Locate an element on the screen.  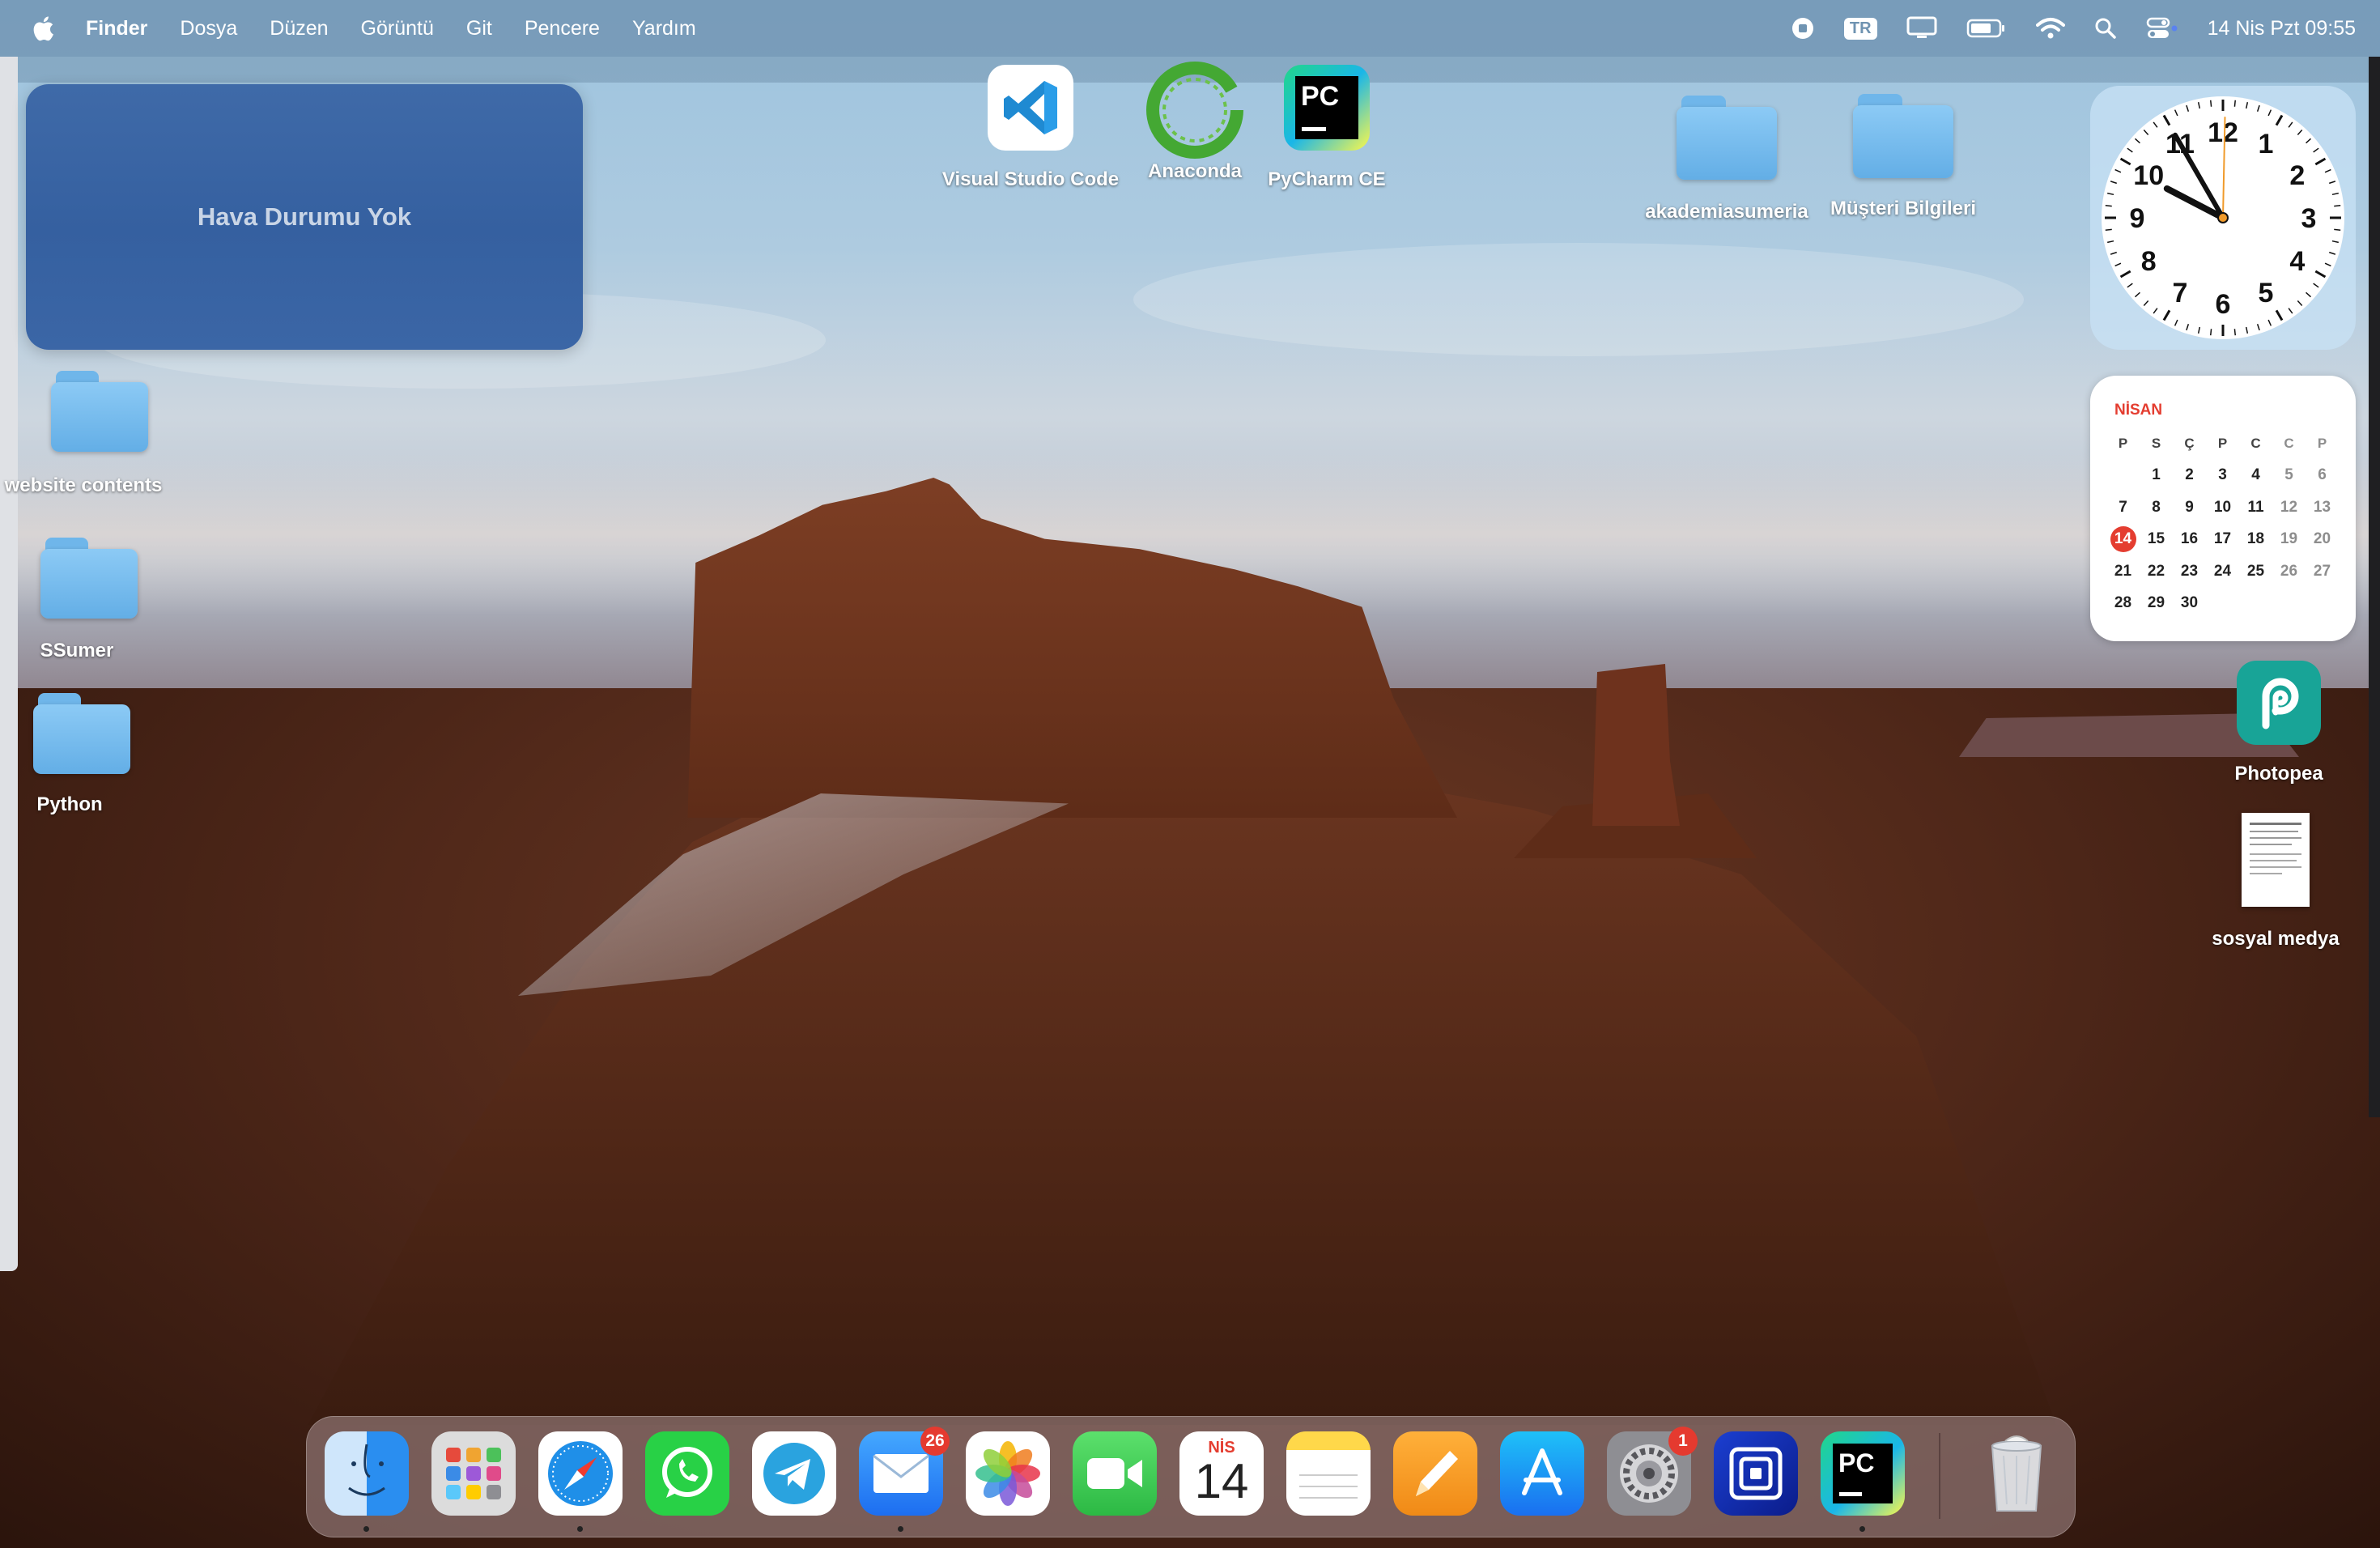
dock-calendar: NİS 14 is located at coordinates (1221, 1473).